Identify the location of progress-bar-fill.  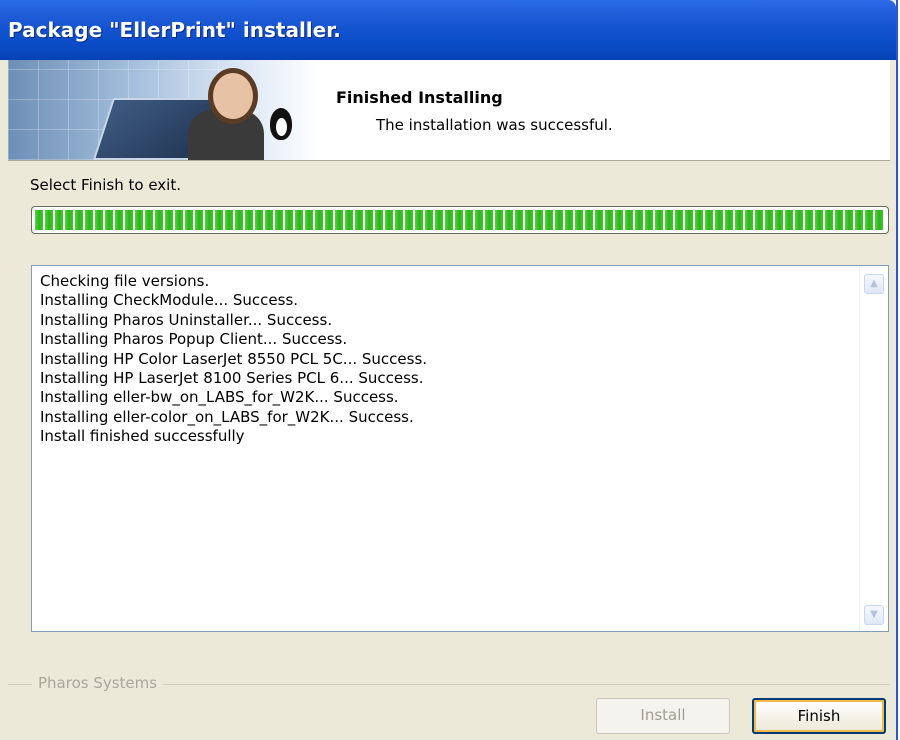
(460, 220).